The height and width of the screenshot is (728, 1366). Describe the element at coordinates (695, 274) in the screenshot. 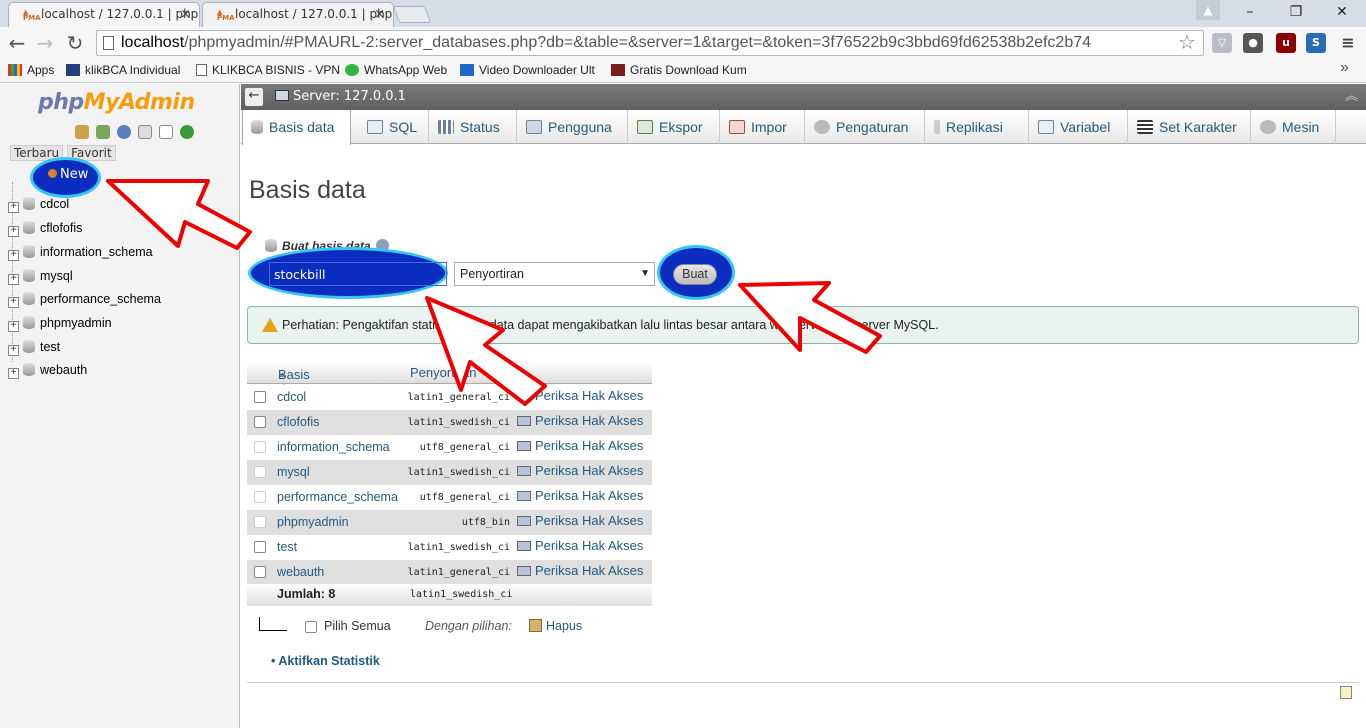

I see `create-database-button: Buat` at that location.